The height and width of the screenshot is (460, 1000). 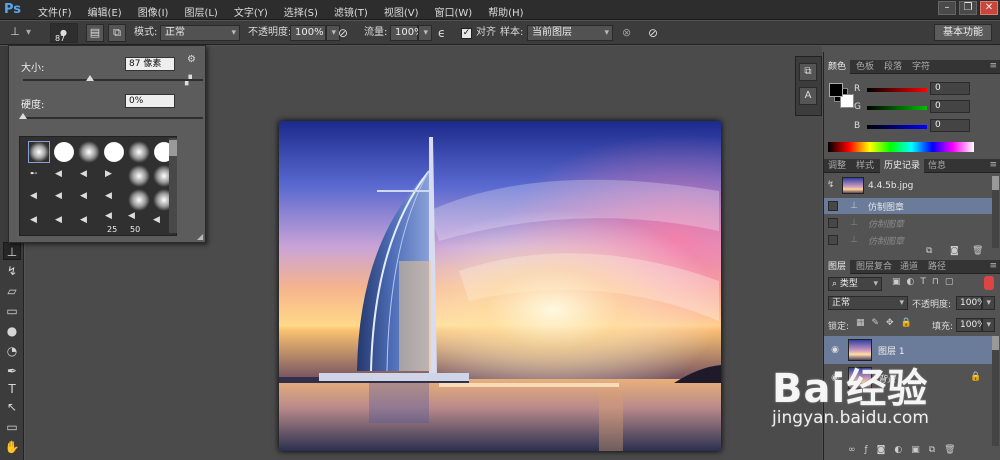 What do you see at coordinates (401, 11) in the screenshot?
I see `menu-view: 视图(V)` at bounding box center [401, 11].